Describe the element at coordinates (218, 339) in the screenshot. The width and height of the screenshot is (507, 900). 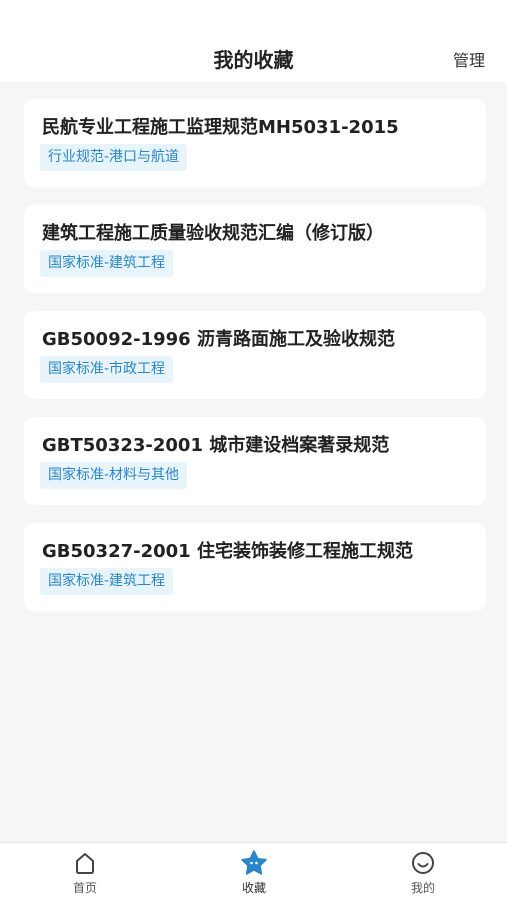
I see `item-title: GB50092-1996 沥青路面施工及验收规范` at that location.